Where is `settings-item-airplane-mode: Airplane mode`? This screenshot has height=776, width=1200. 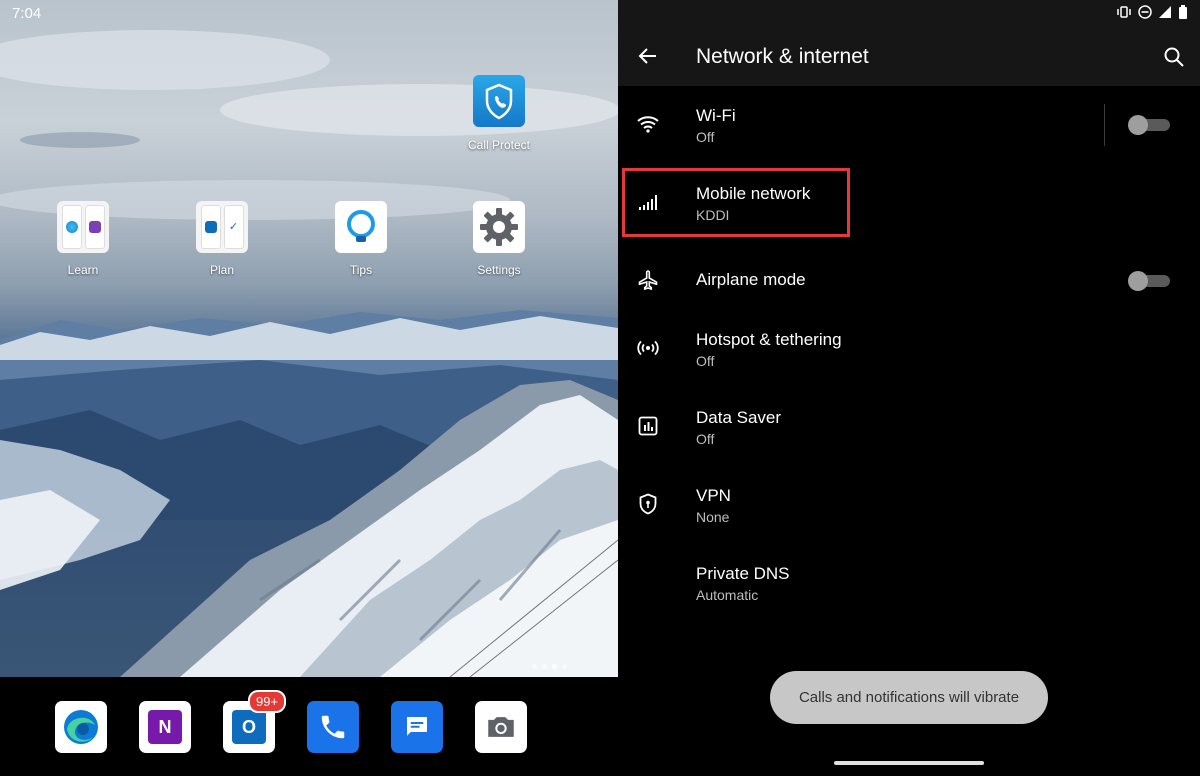
settings-item-airplane-mode: Airplane mode is located at coordinates (909, 281).